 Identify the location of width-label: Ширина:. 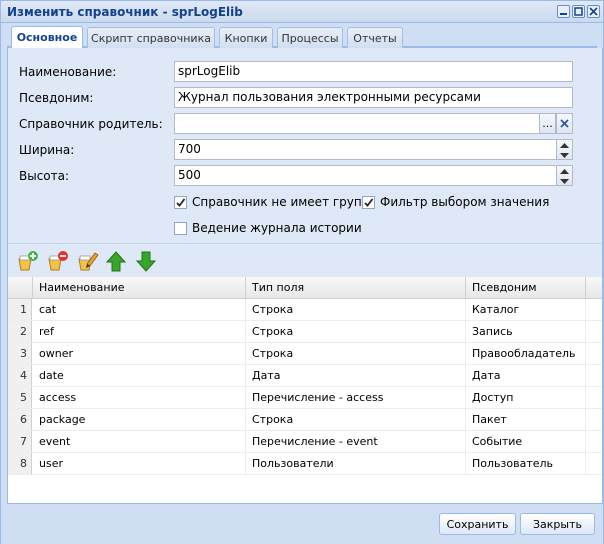
(47, 150).